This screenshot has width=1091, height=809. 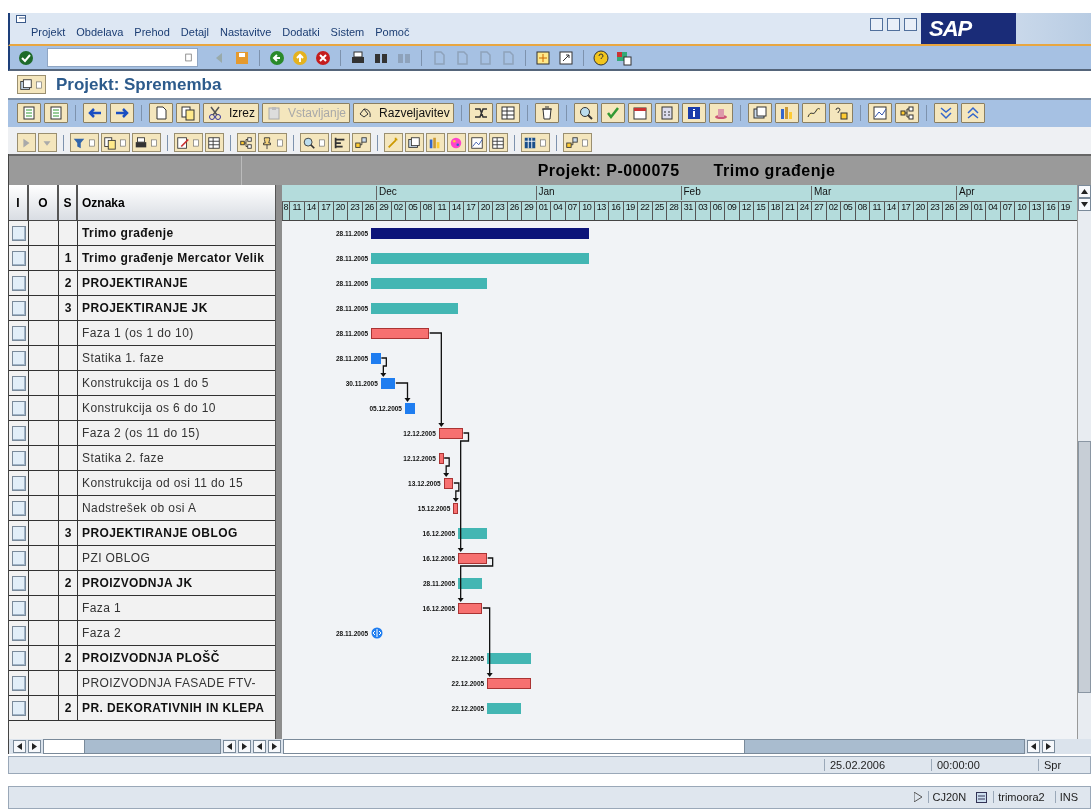 I want to click on menu-item: Prehod, so click(x=152, y=32).